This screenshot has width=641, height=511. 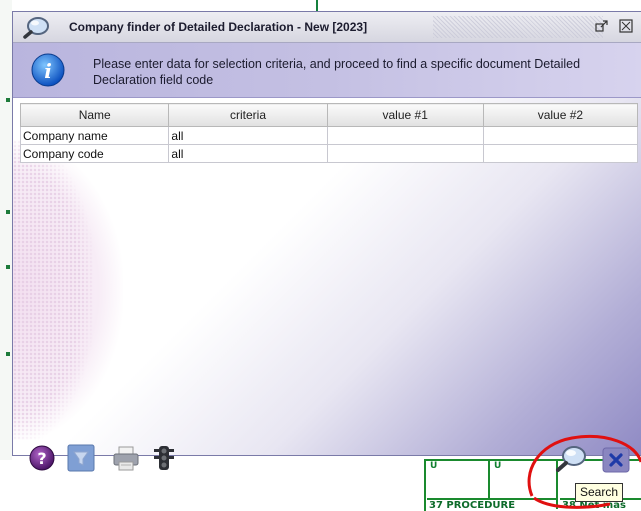 I want to click on filter-icon, so click(x=81, y=458).